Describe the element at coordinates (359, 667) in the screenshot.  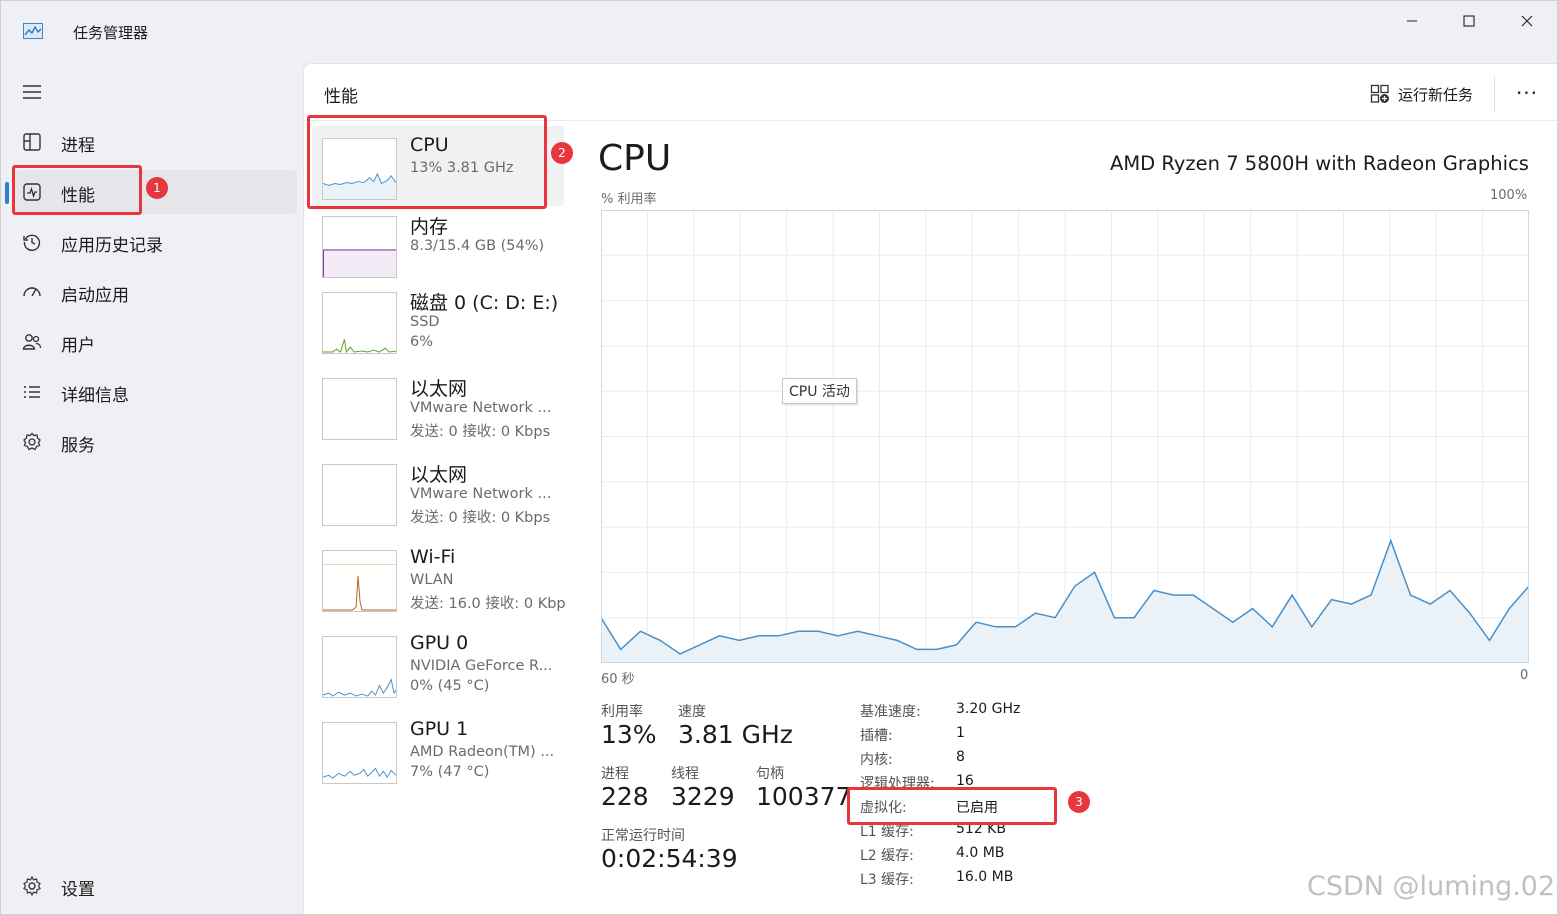
I see `gpu-0-thumbnail-graph` at that location.